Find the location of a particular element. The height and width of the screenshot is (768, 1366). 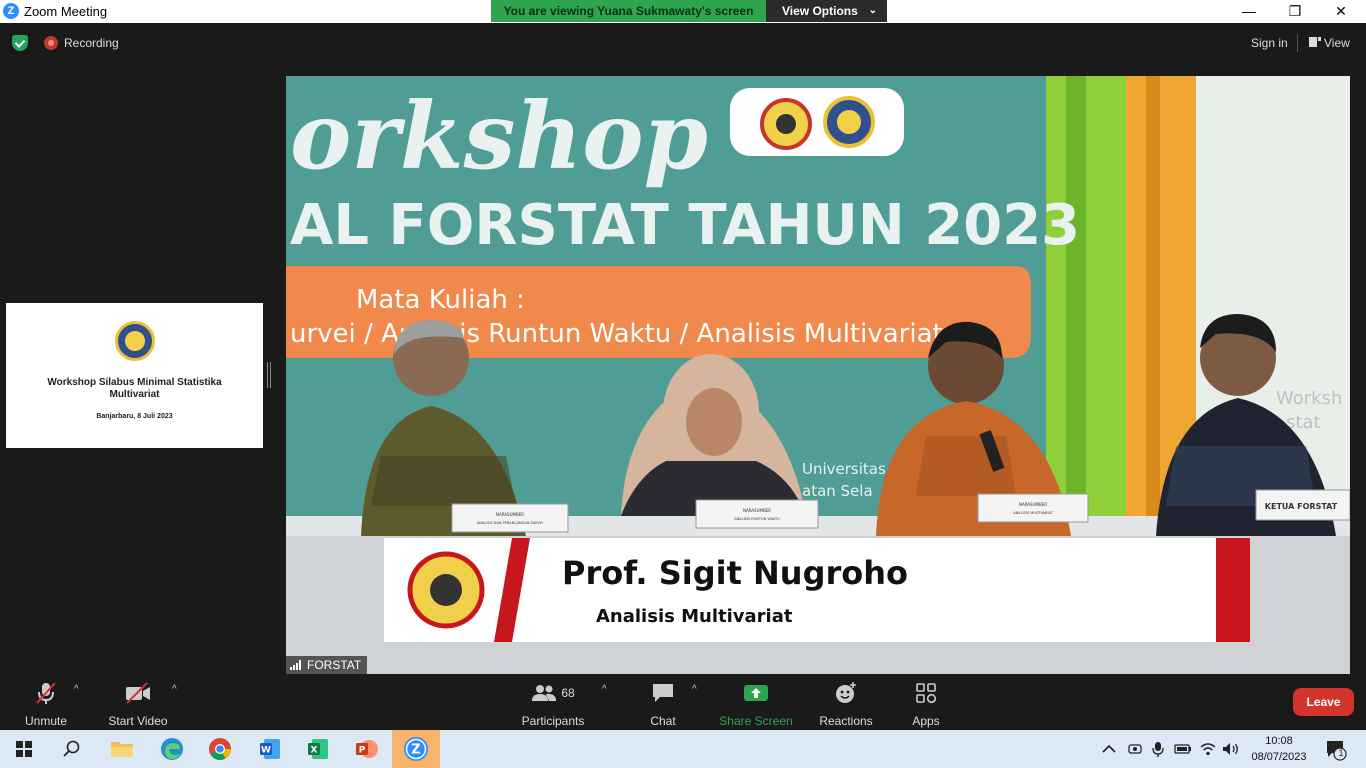

recording-indicator: Recording is located at coordinates (81, 43).